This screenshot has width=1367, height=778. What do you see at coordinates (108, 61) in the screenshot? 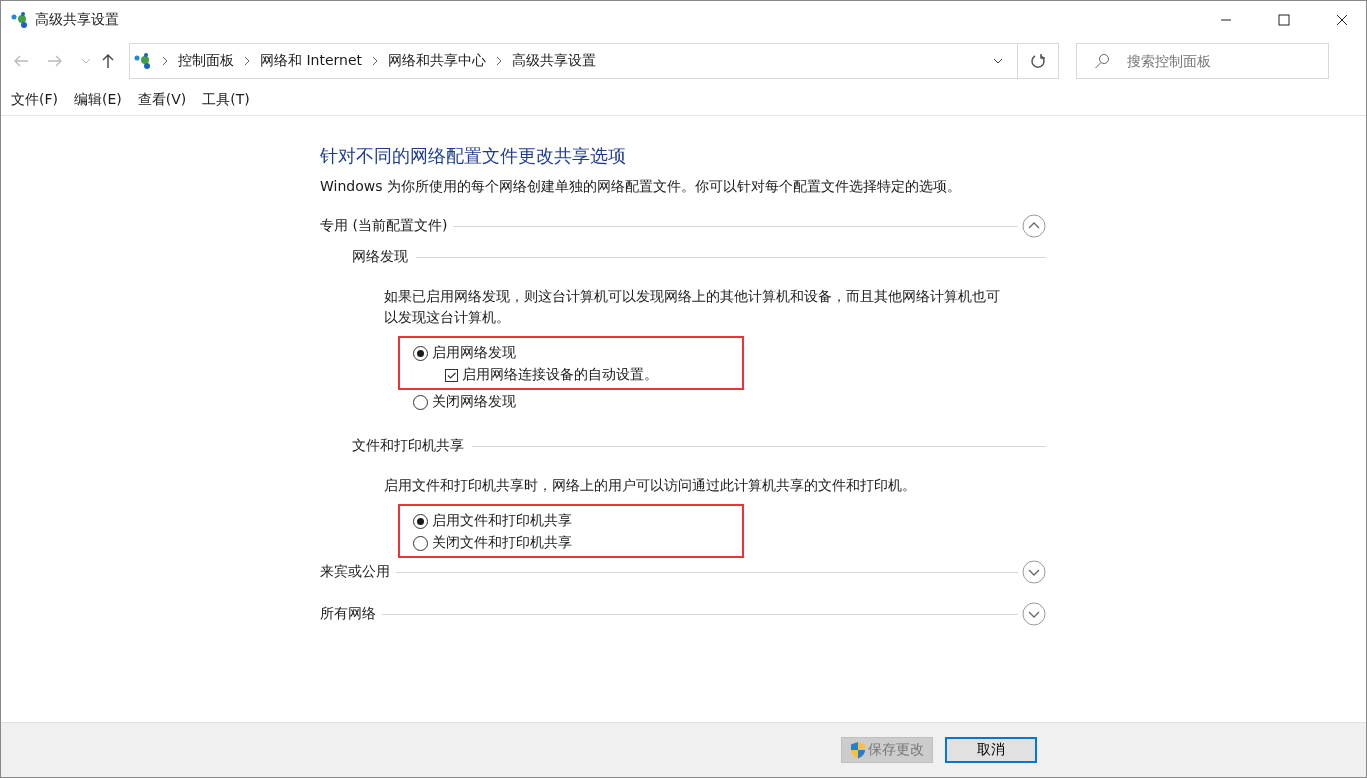
I see `up-arrow-icon` at bounding box center [108, 61].